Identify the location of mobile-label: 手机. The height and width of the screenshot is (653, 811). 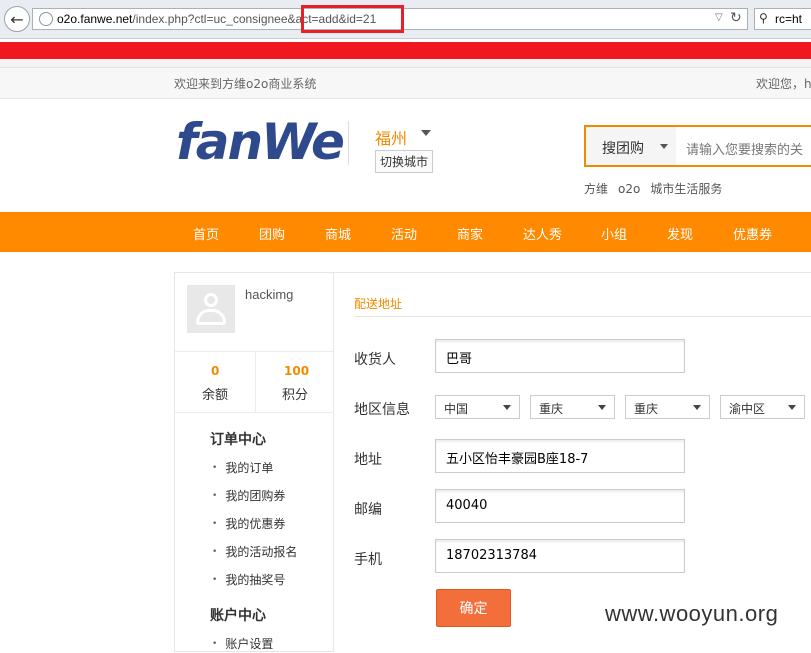
(368, 560).